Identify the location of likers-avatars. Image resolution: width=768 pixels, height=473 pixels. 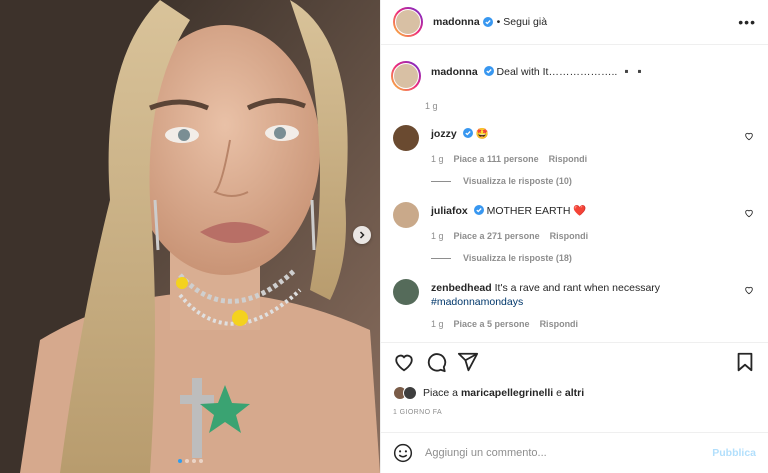
(405, 393).